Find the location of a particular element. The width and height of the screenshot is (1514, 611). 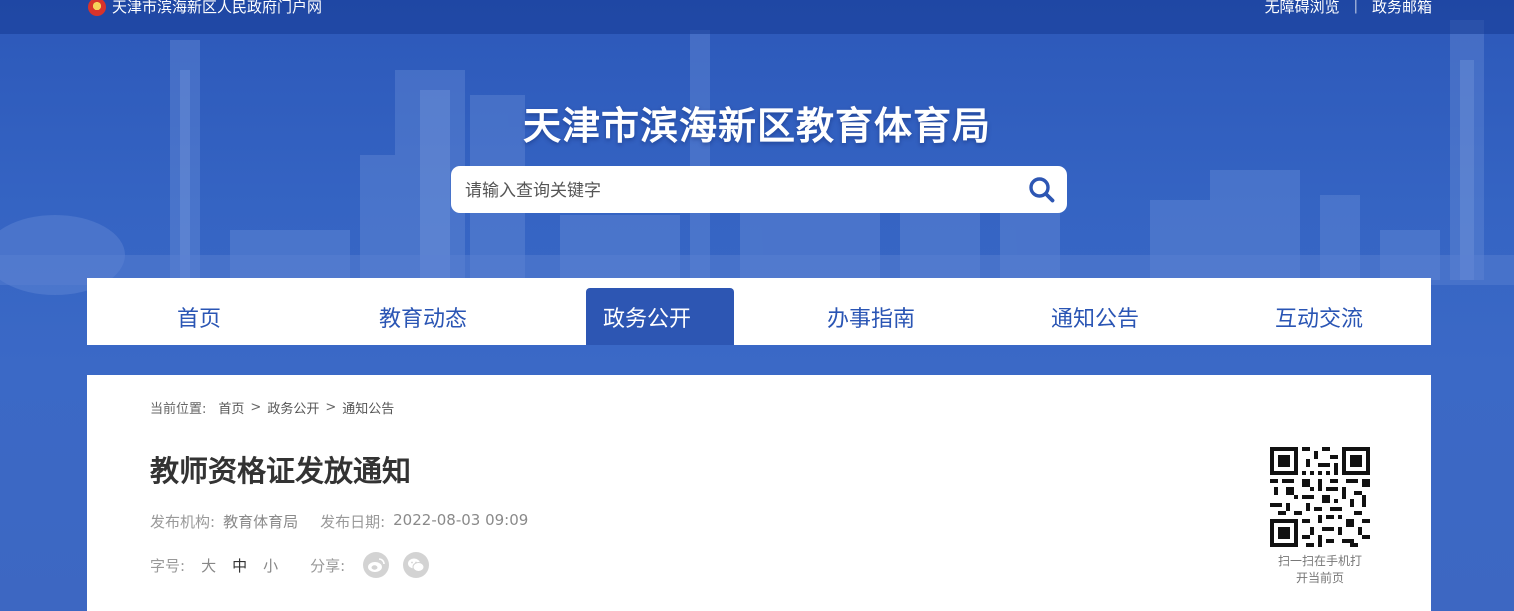

share-wechat-button is located at coordinates (416, 565).